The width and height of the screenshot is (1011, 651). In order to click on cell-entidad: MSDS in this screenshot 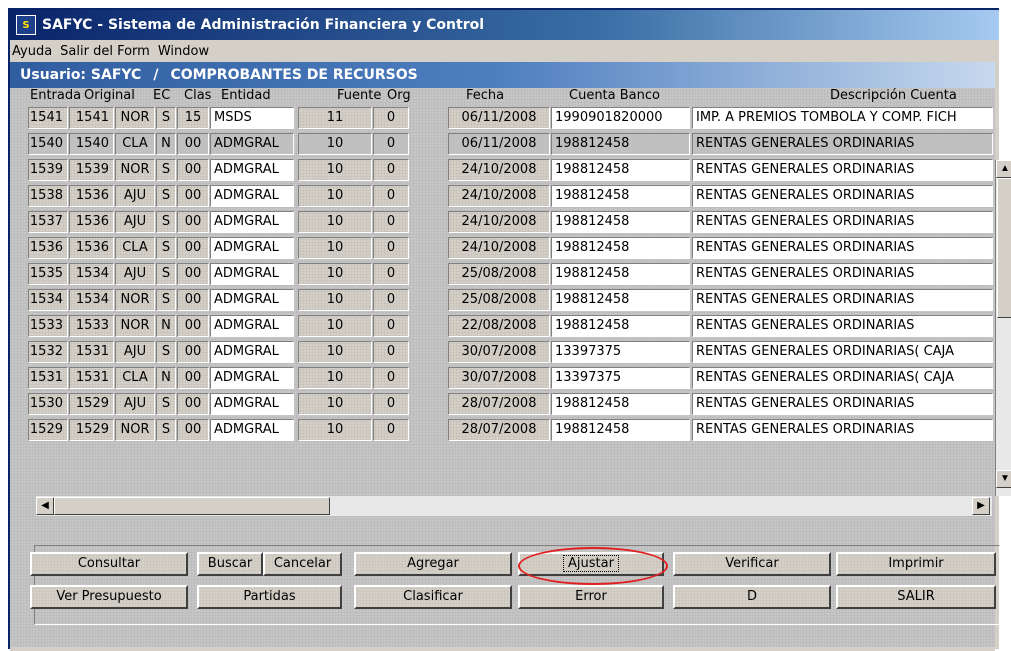, I will do `click(252, 118)`.